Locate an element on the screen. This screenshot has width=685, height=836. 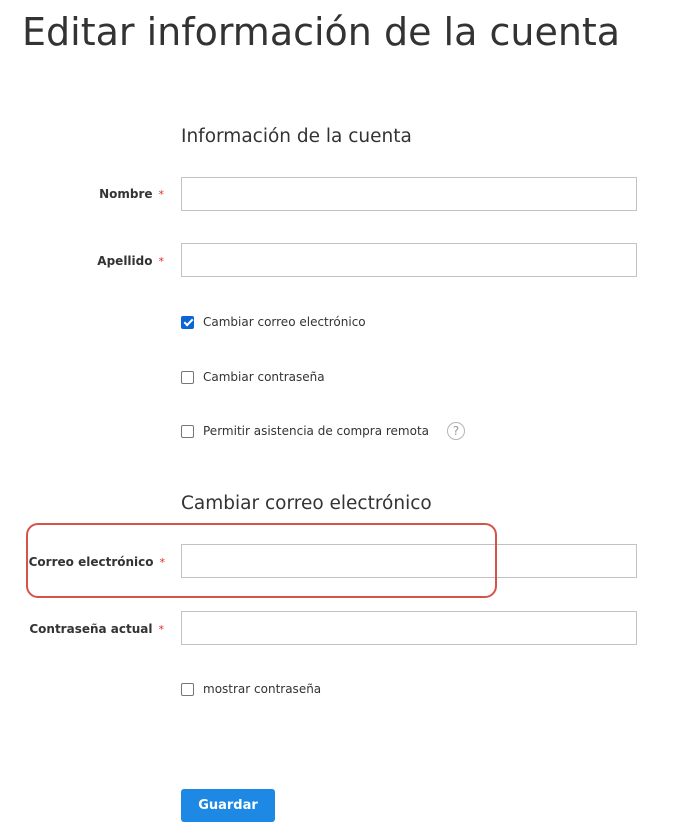
current-password-label-text: Contraseña actual is located at coordinates (91, 629).